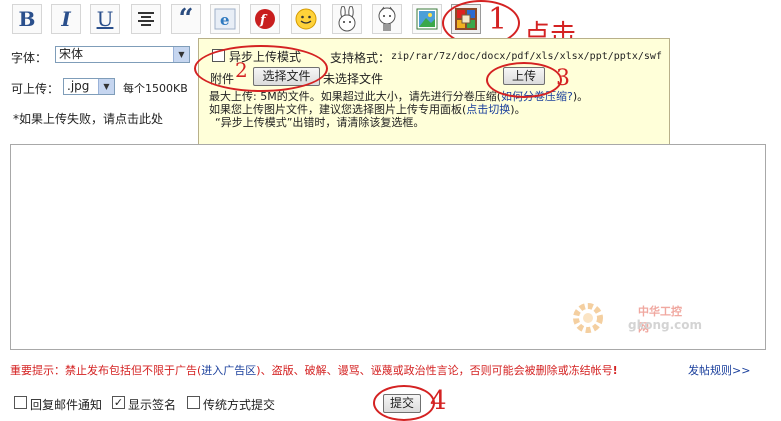 The width and height of the screenshot is (781, 421). Describe the element at coordinates (239, 405) in the screenshot. I see `classic-submit-label: 传统方式提交` at that location.